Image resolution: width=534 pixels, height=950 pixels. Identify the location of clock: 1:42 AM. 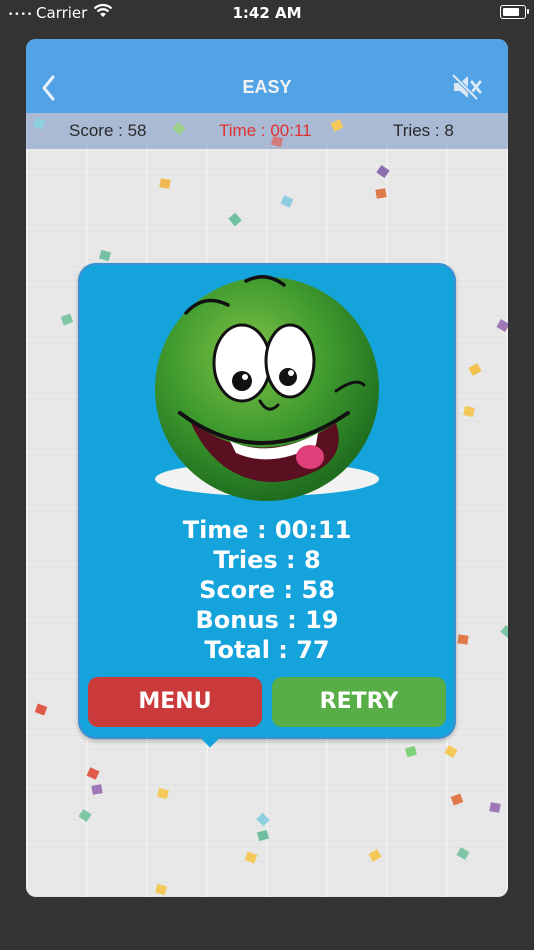
(267, 13).